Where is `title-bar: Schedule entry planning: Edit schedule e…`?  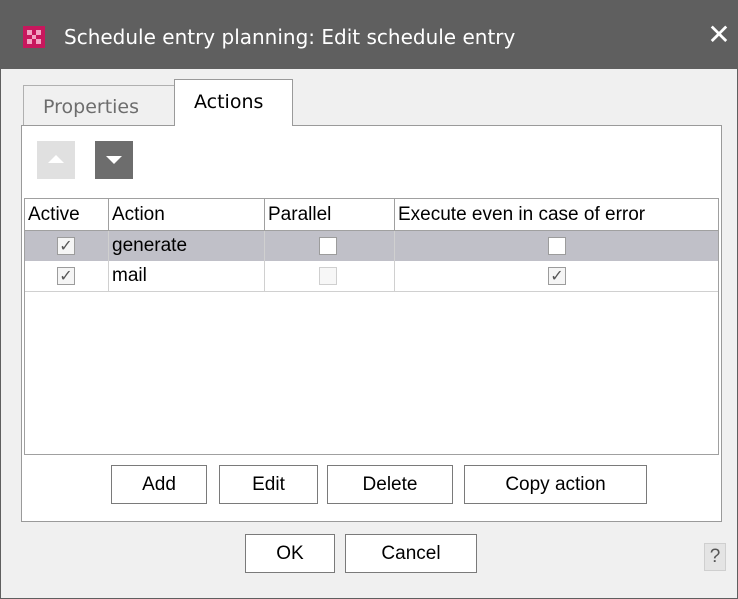
title-bar: Schedule entry planning: Edit schedule e… is located at coordinates (369, 35).